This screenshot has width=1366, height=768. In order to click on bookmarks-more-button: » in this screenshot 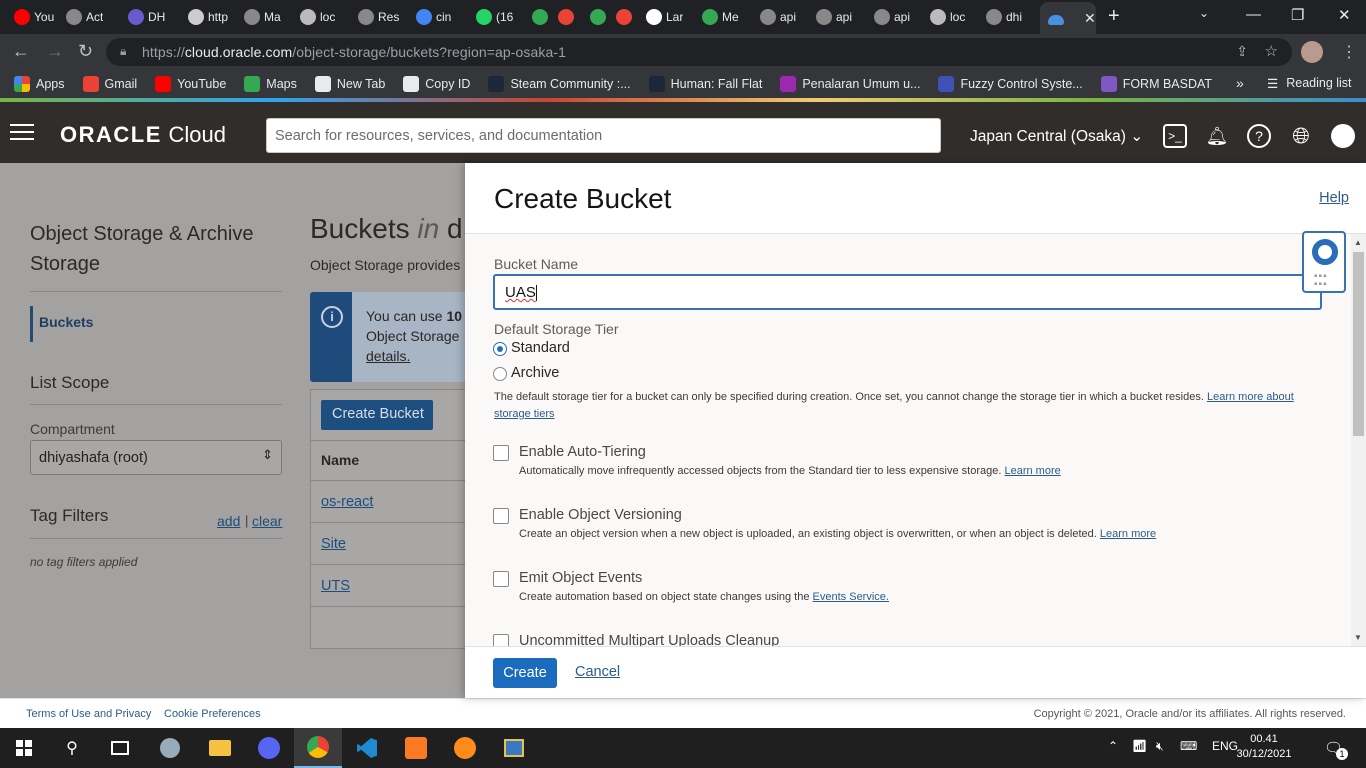, I will do `click(1244, 83)`.